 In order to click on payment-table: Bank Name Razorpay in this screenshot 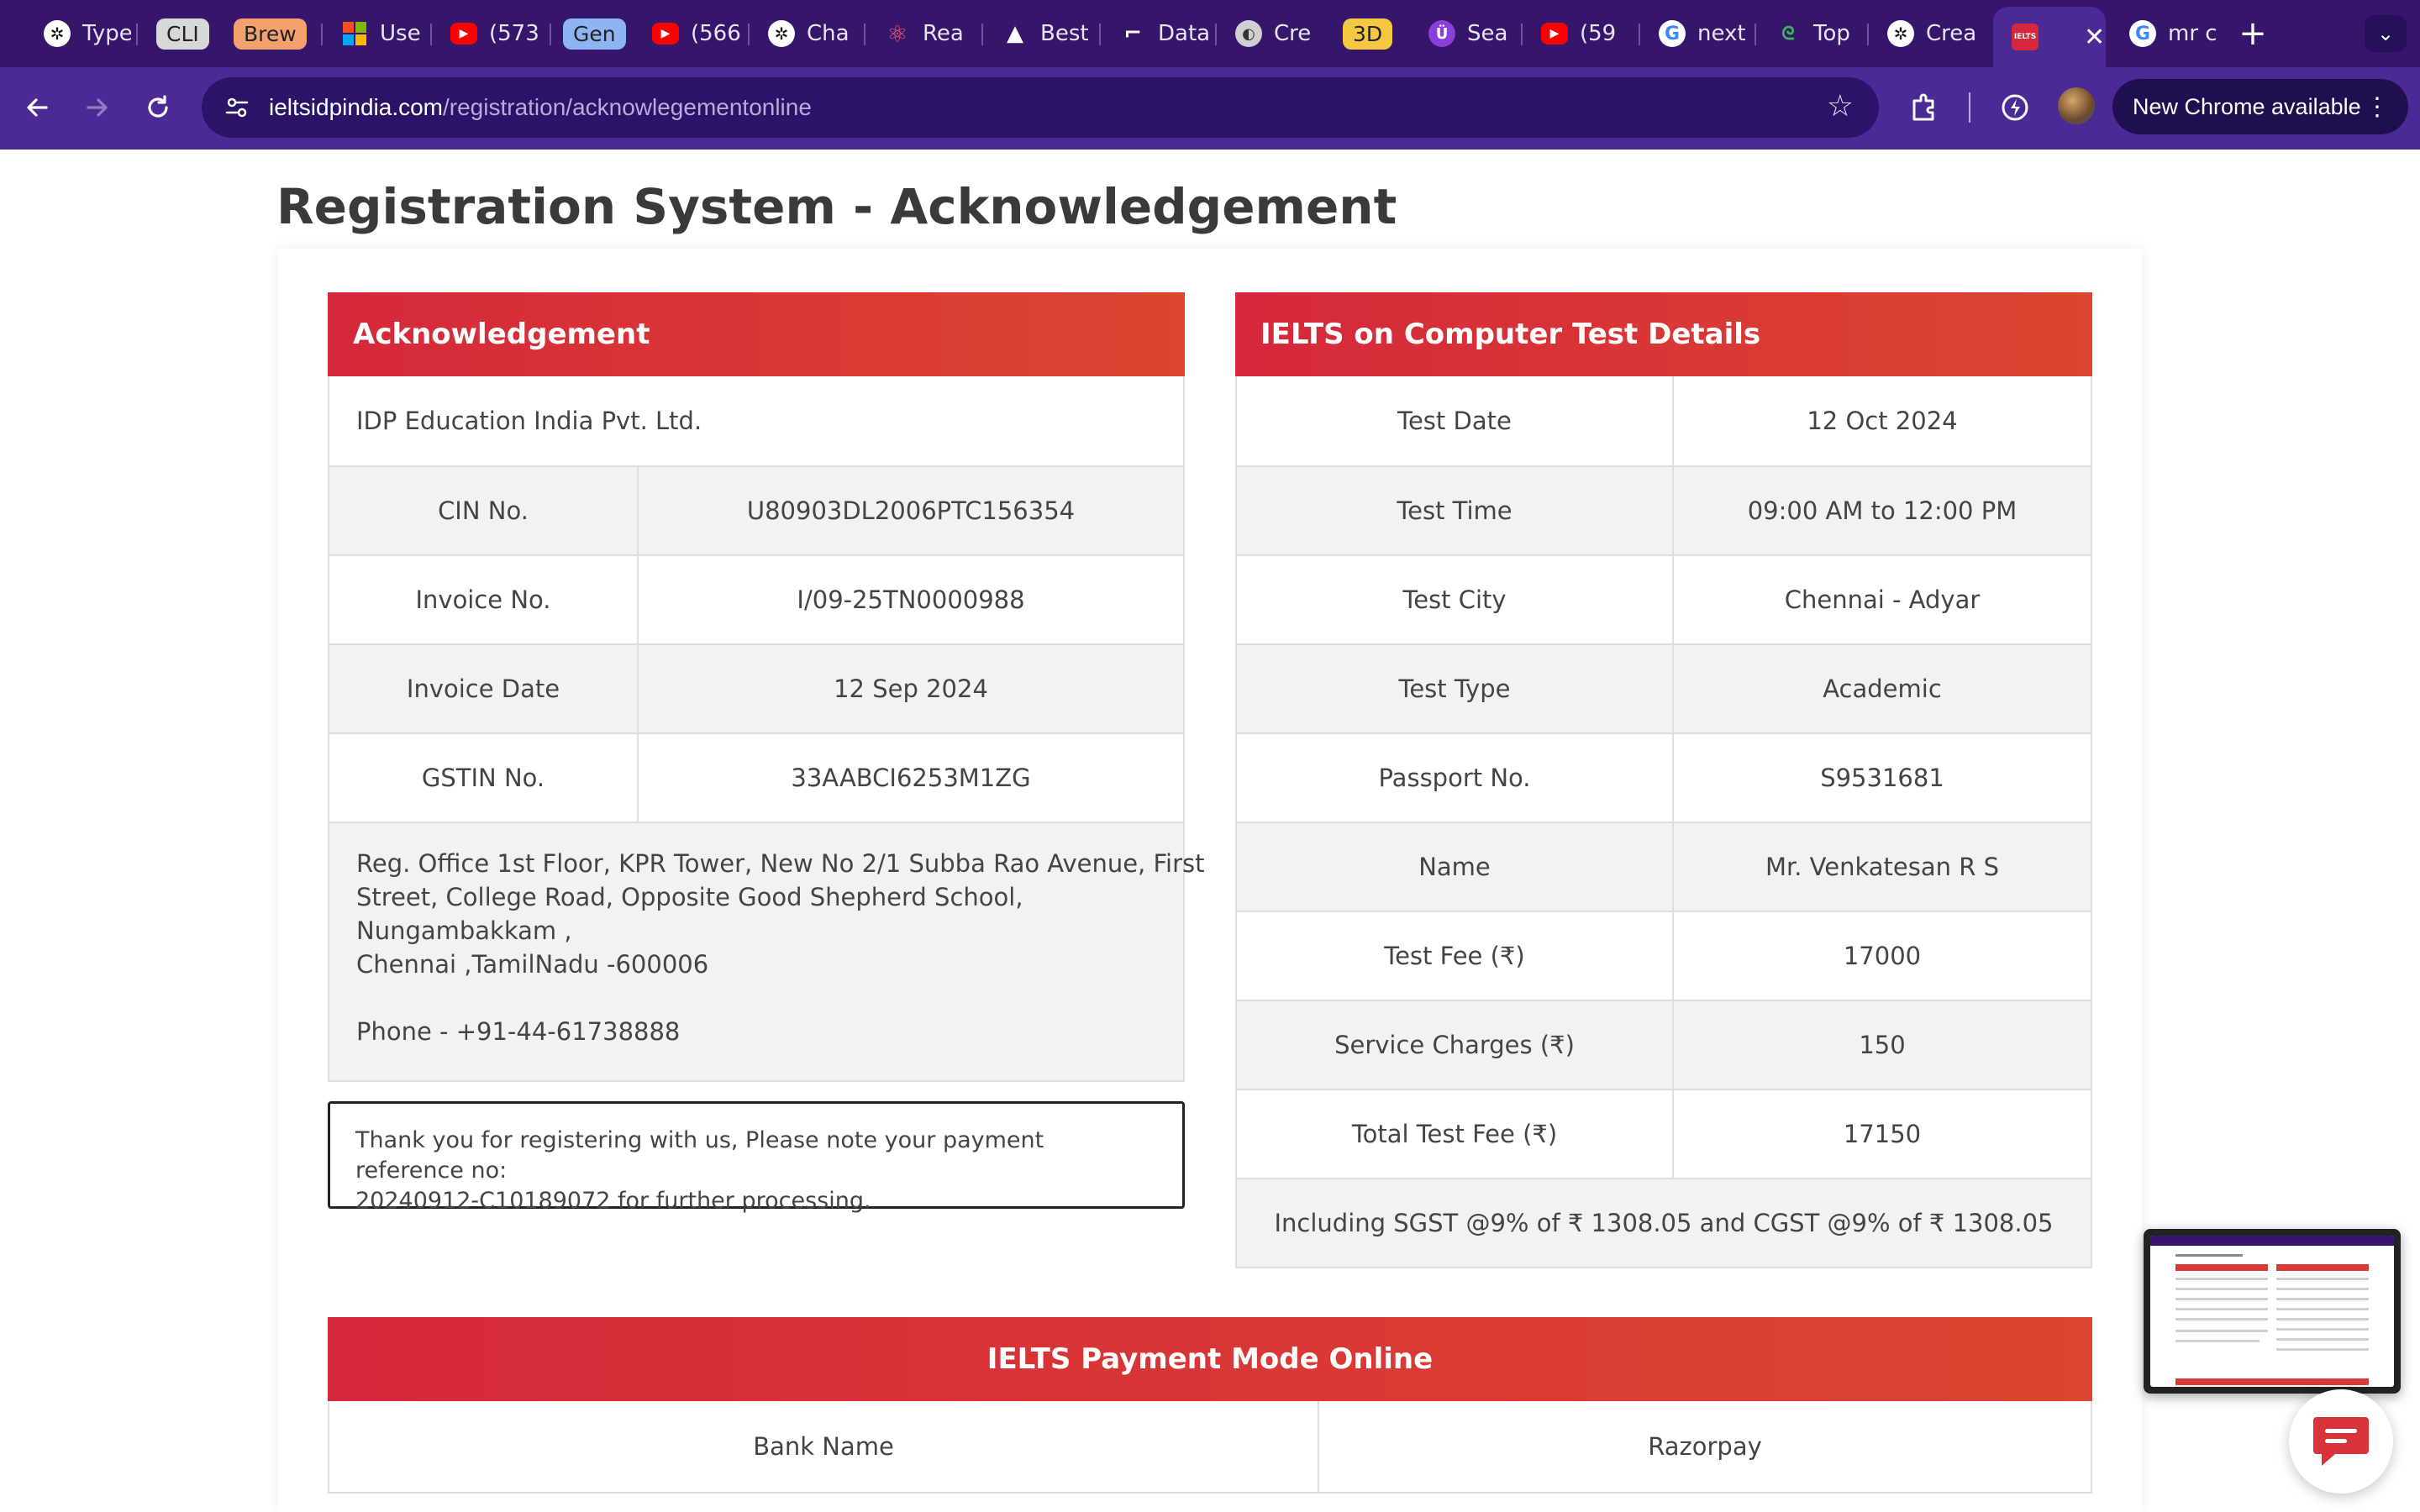, I will do `click(1210, 1447)`.